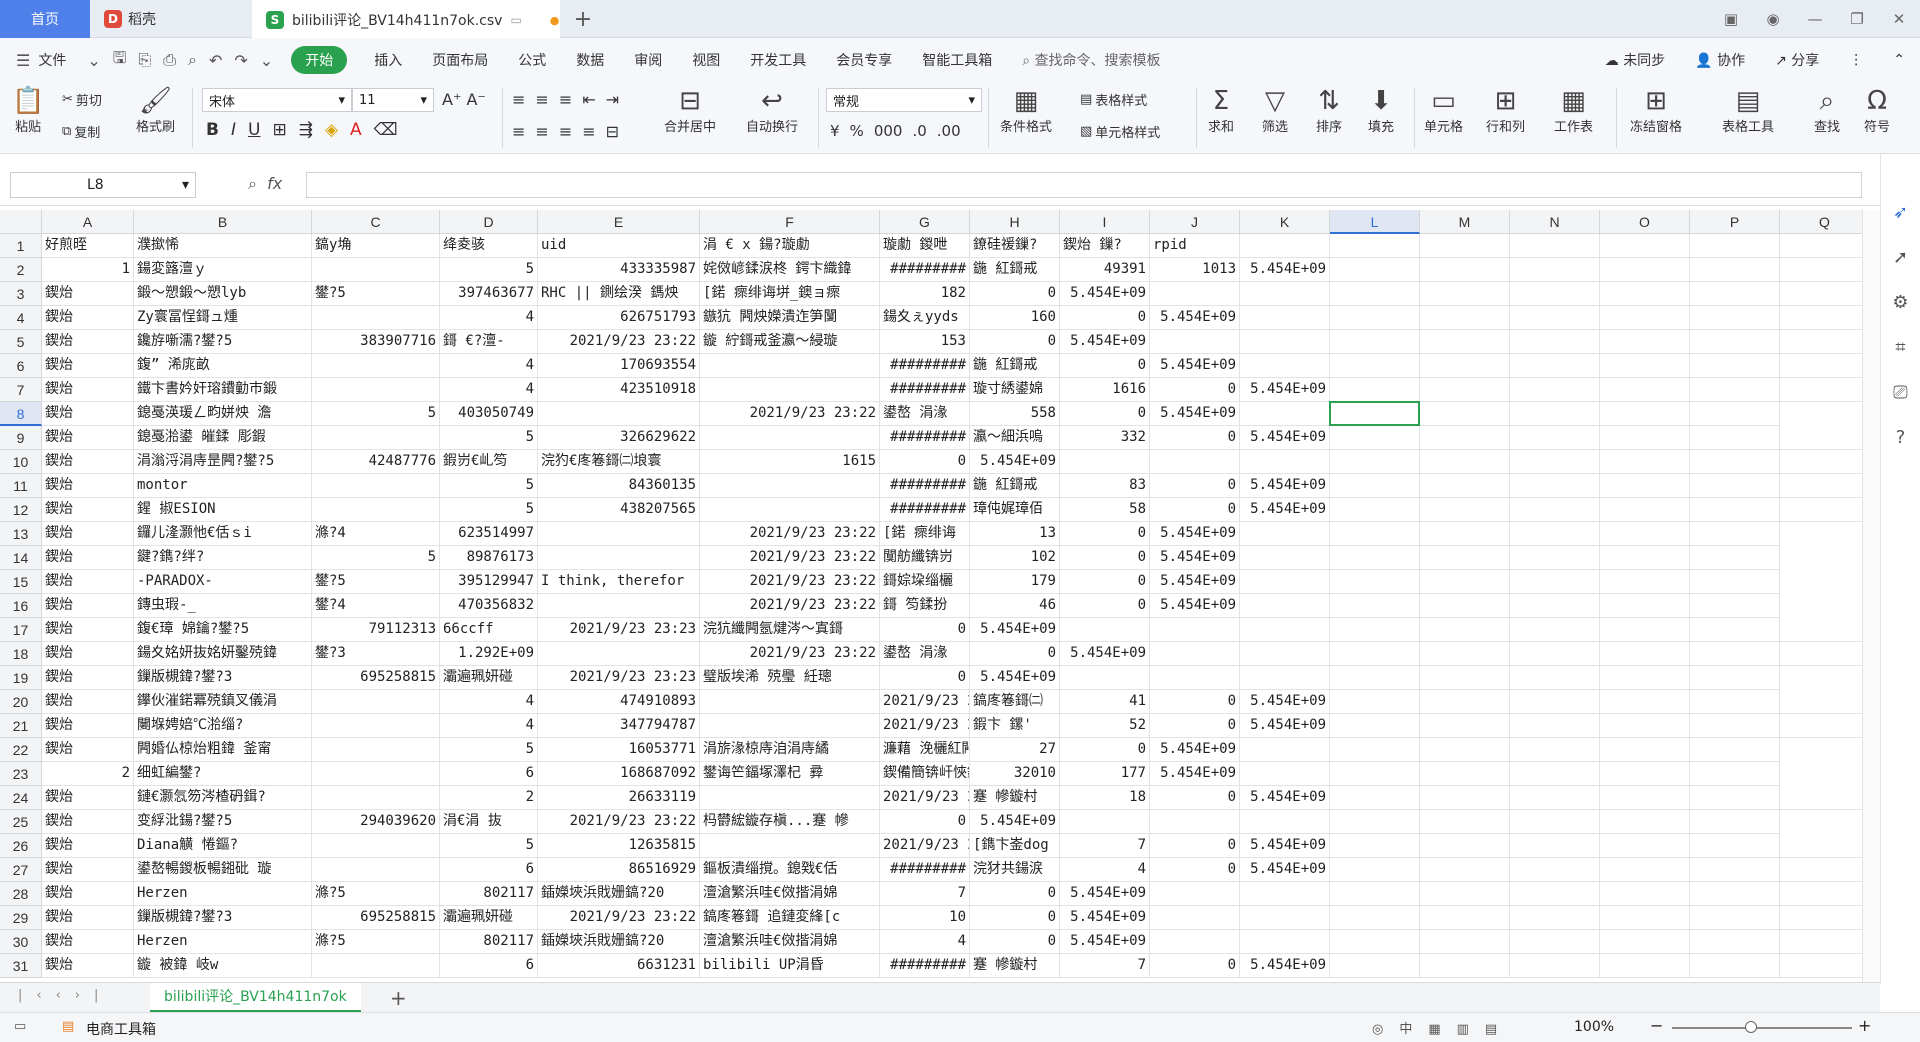 This screenshot has width=1920, height=1042. I want to click on cell-button: ▭ 单元格, so click(1443, 110).